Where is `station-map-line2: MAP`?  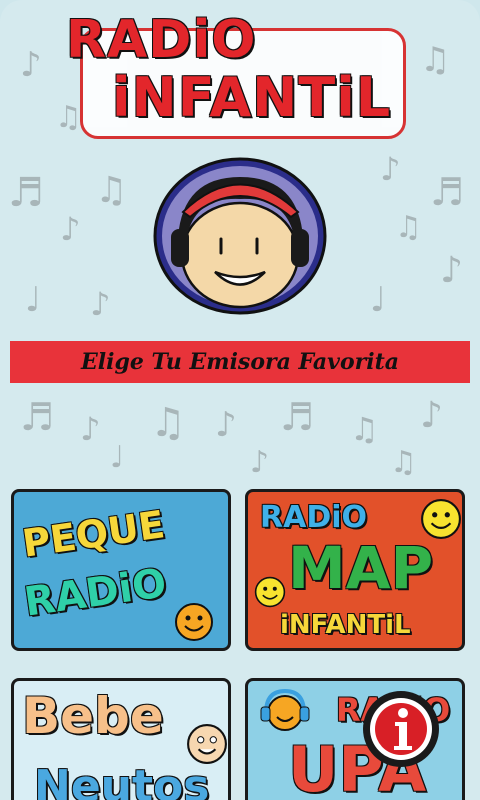 station-map-line2: MAP is located at coordinates (361, 568).